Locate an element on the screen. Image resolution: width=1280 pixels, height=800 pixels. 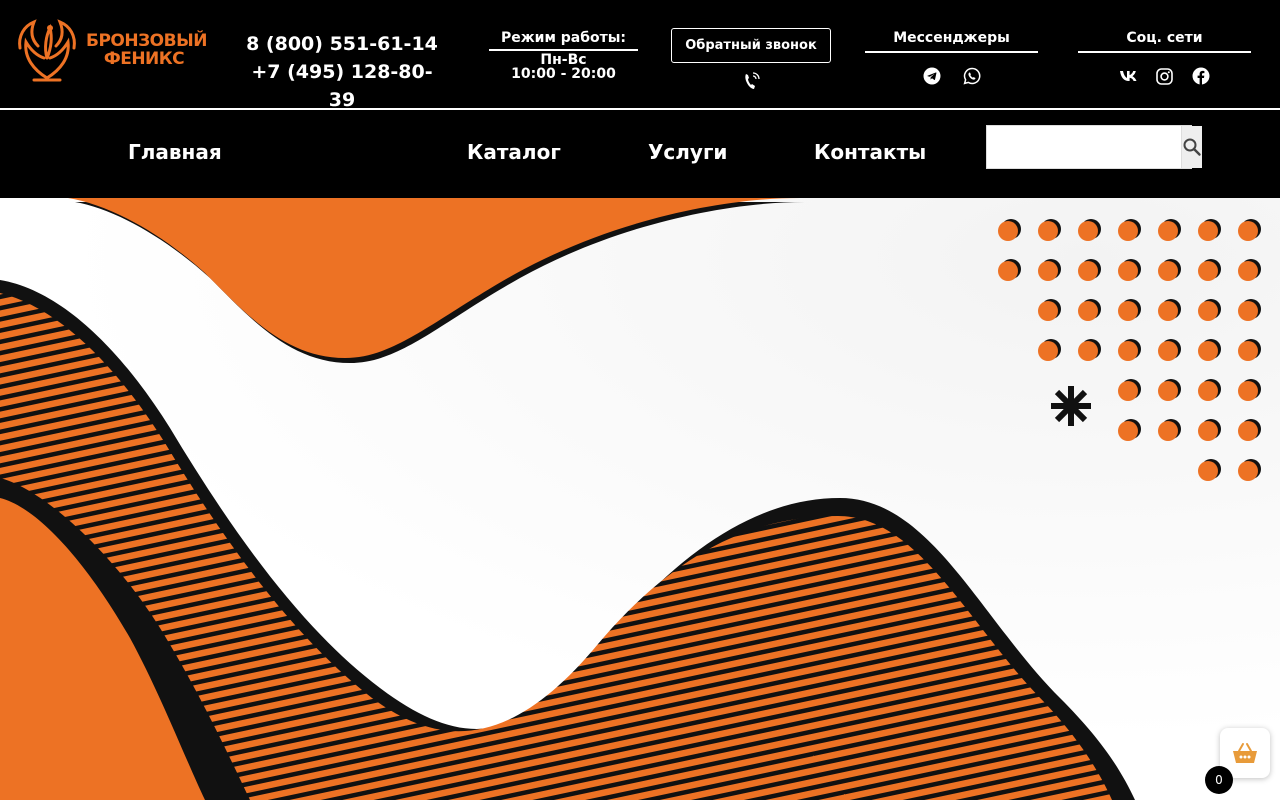
messengers-title: Мессенджеры is located at coordinates (951, 41).